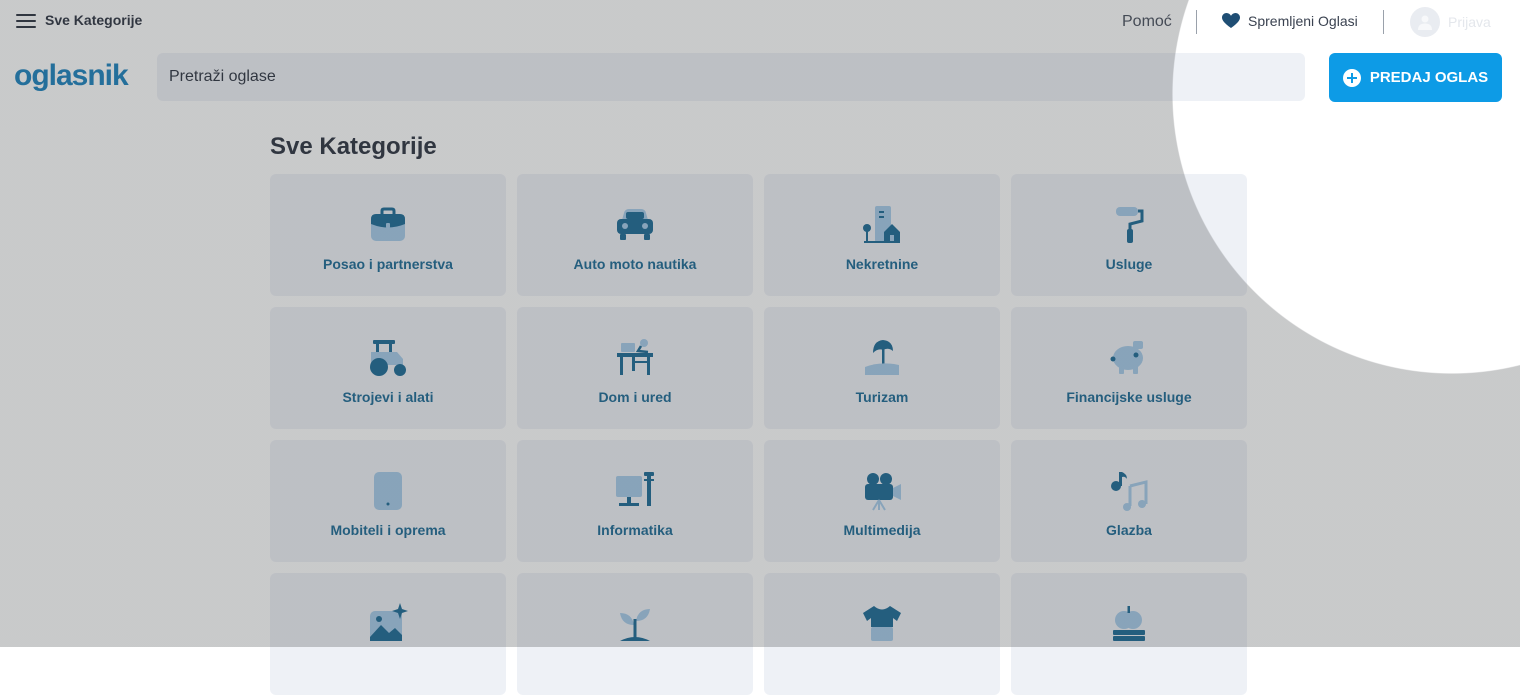  I want to click on category-card: Posao i partnerstva, so click(388, 235).